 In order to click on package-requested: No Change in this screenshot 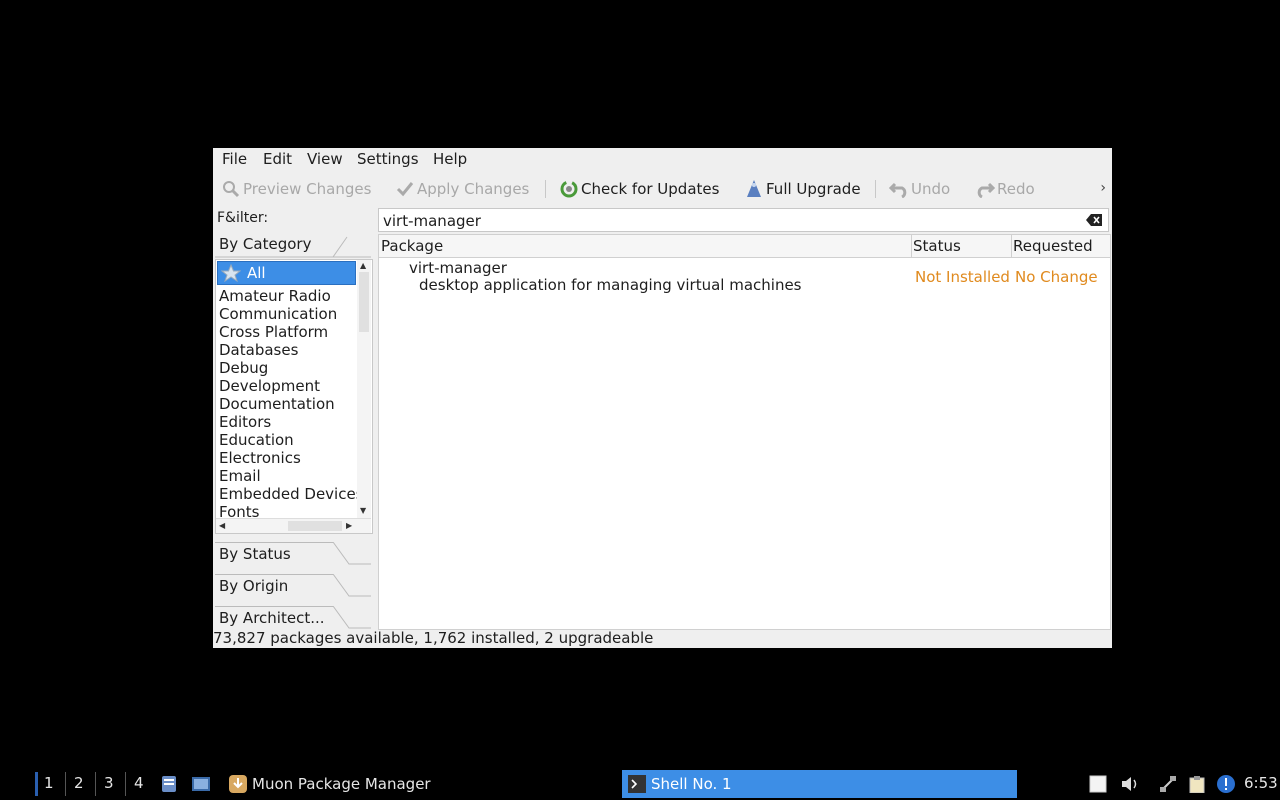, I will do `click(1056, 277)`.